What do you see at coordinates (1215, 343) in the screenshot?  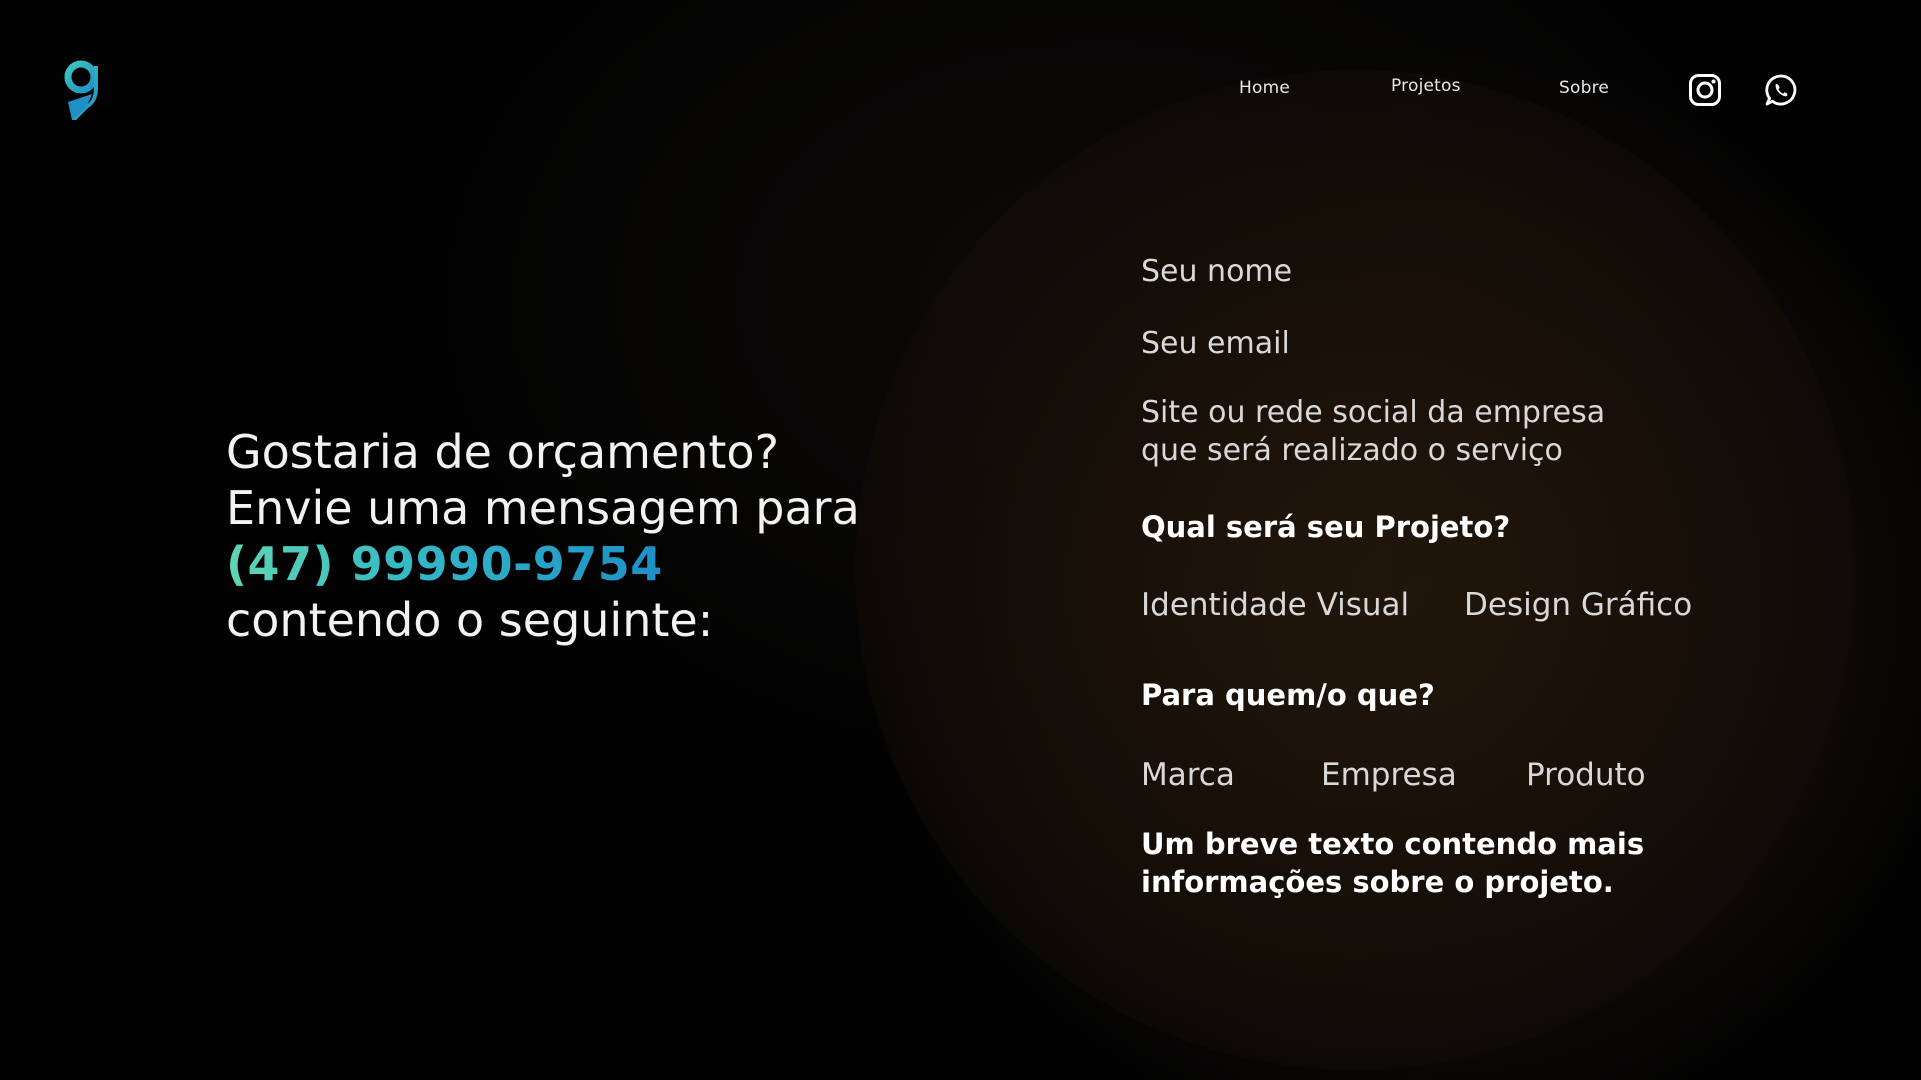 I see `email-field-label: Seu email` at bounding box center [1215, 343].